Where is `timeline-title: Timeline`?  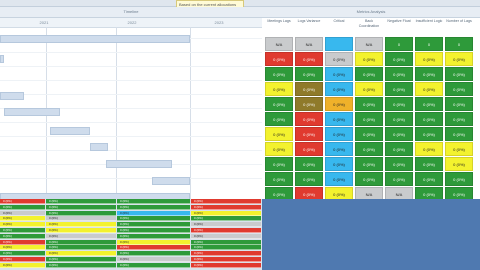 timeline-title: Timeline is located at coordinates (131, 12).